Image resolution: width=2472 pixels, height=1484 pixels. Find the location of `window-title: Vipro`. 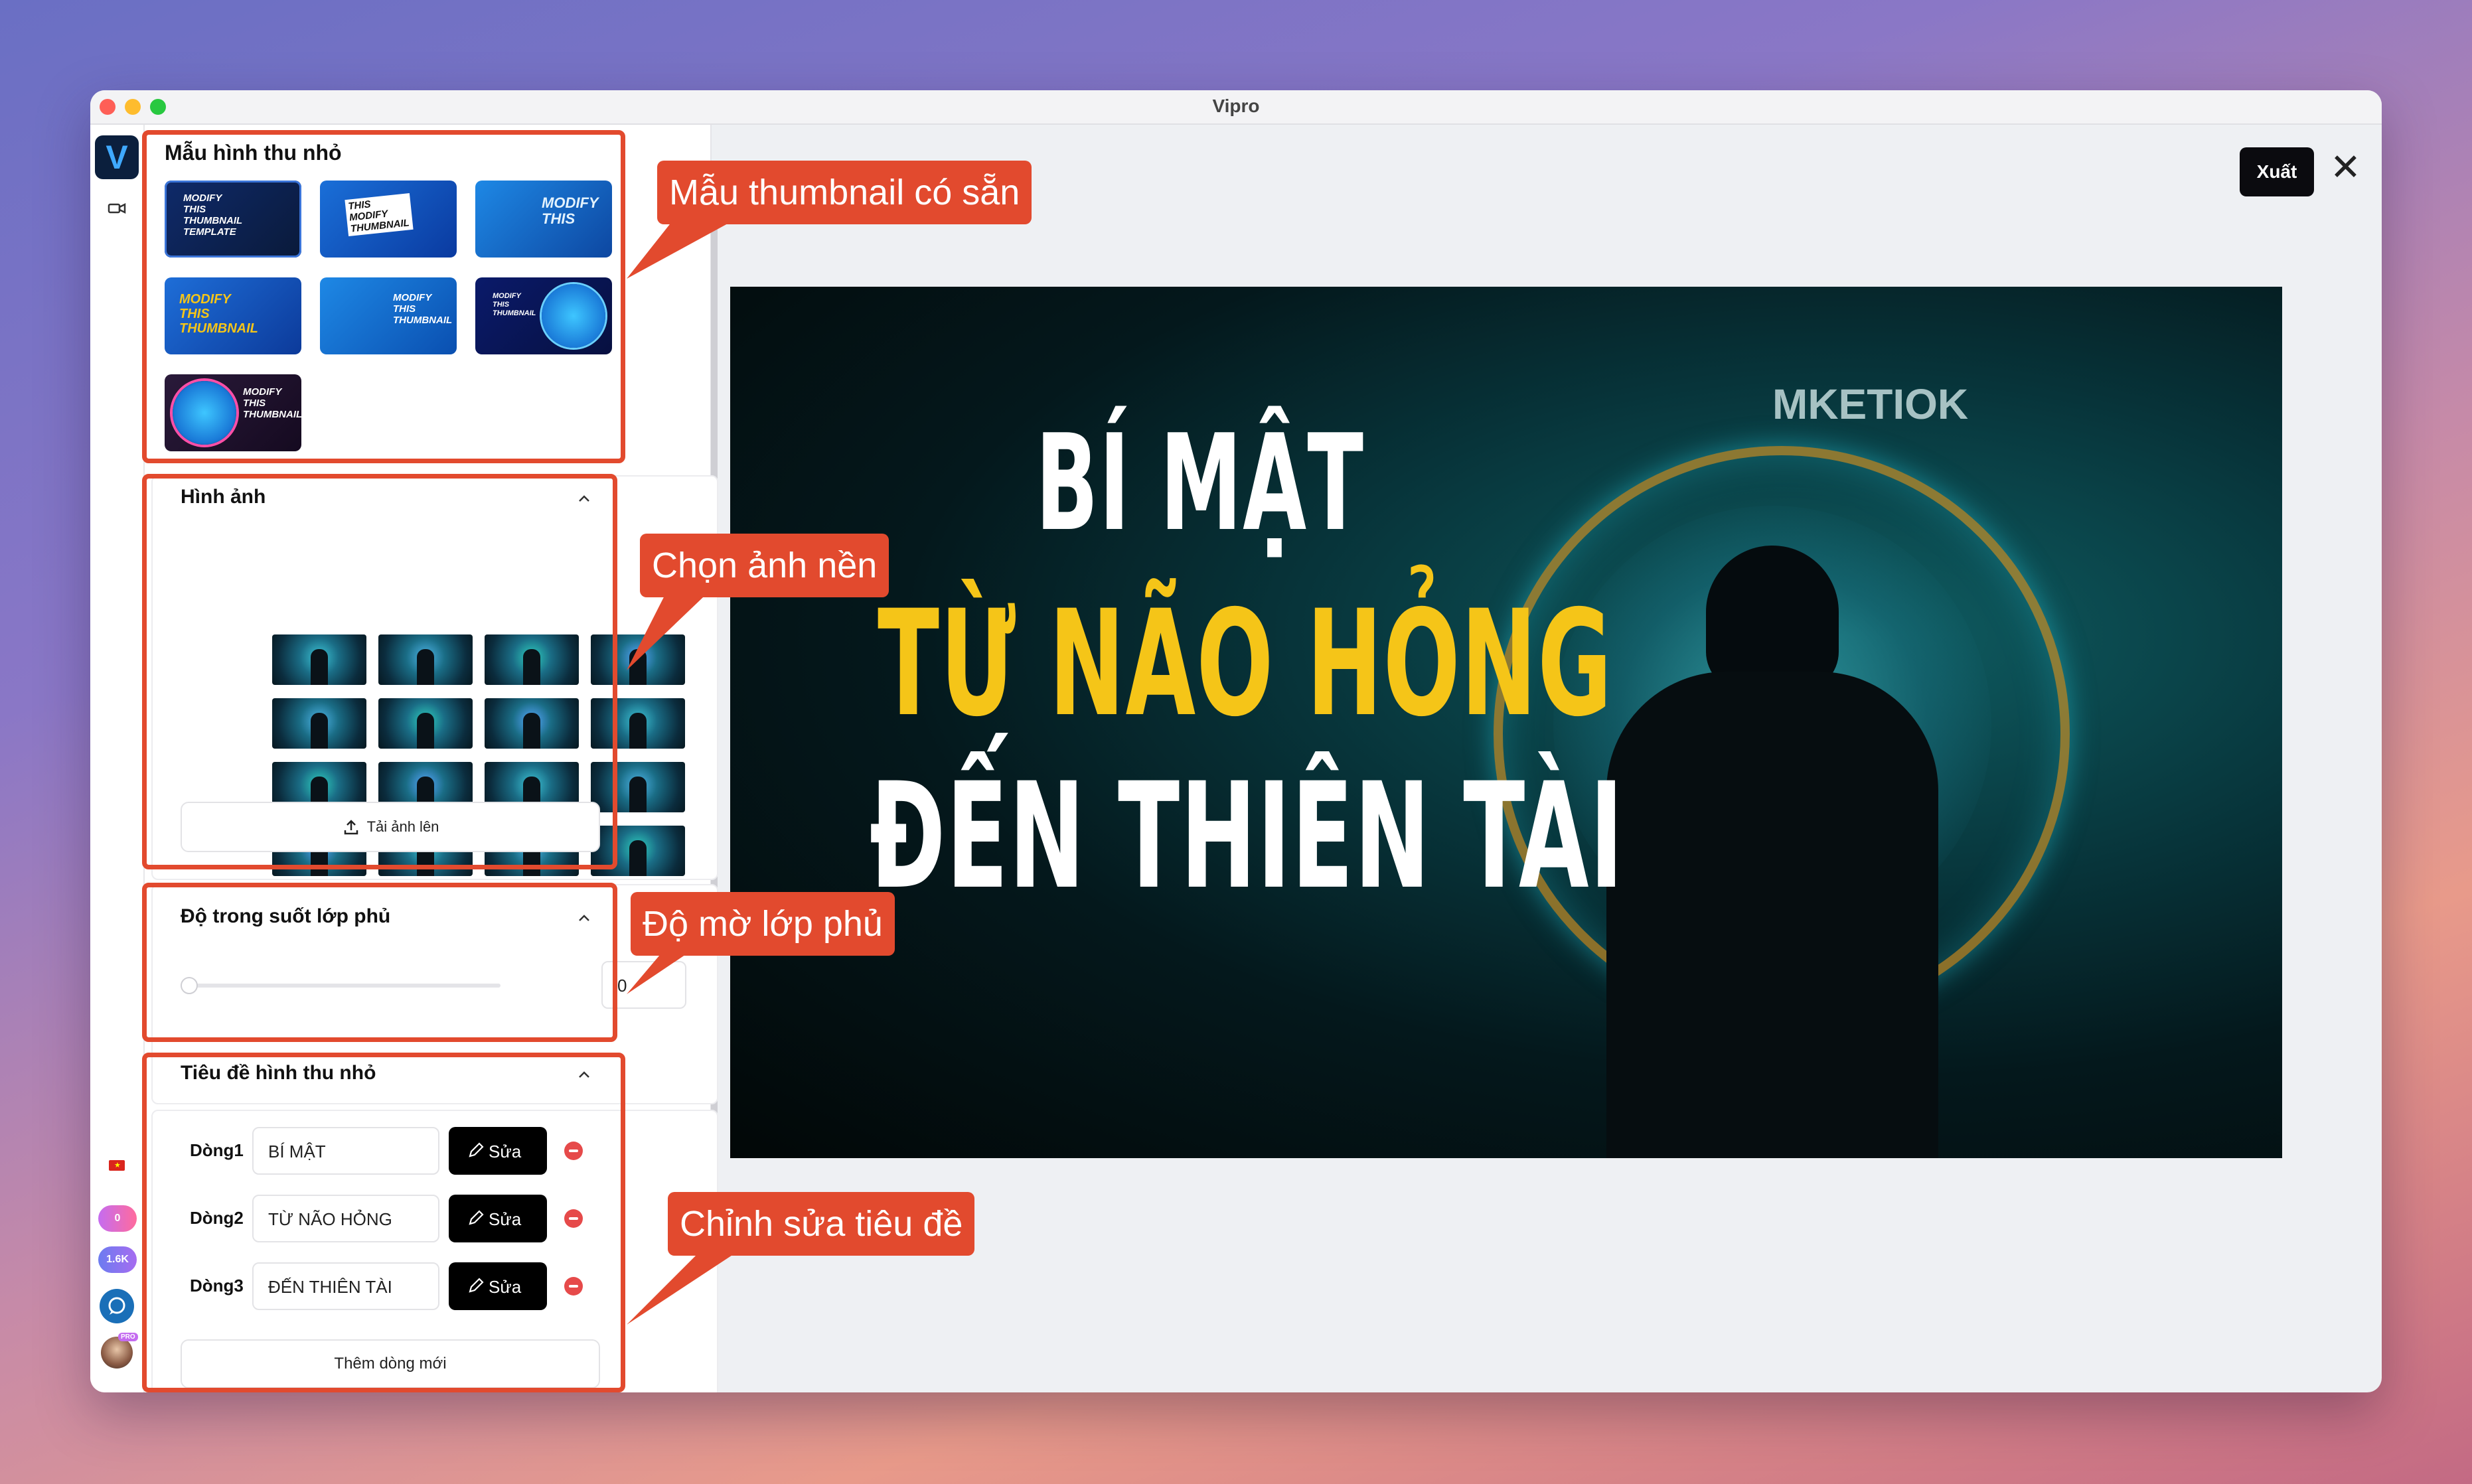

window-title: Vipro is located at coordinates (1236, 106).